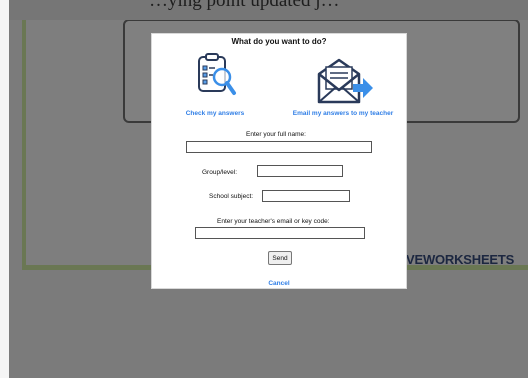 This screenshot has width=528, height=378. What do you see at coordinates (343, 113) in the screenshot?
I see `email-teacher-label: Email my answers to my teacher` at bounding box center [343, 113].